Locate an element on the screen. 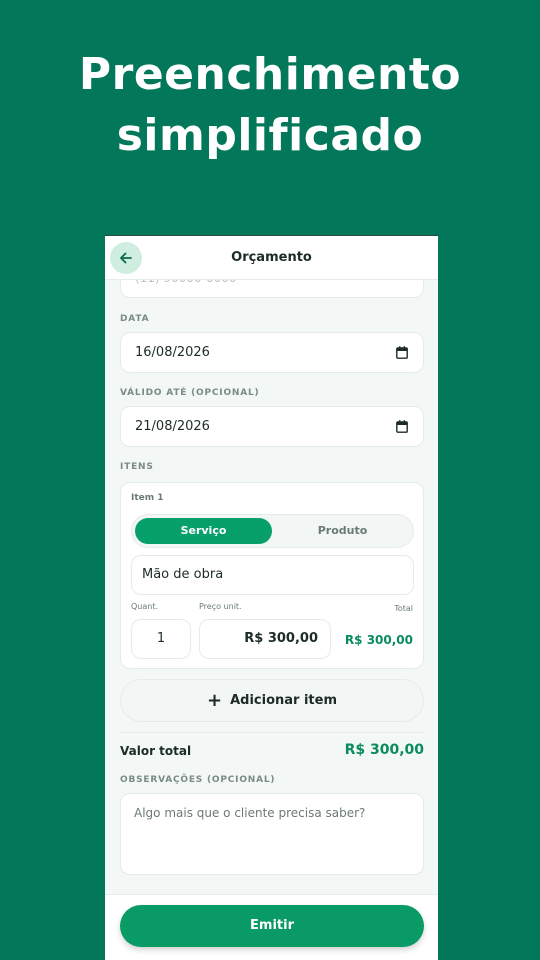 The width and height of the screenshot is (540, 960). item-description-value: Mão de obra is located at coordinates (183, 574).